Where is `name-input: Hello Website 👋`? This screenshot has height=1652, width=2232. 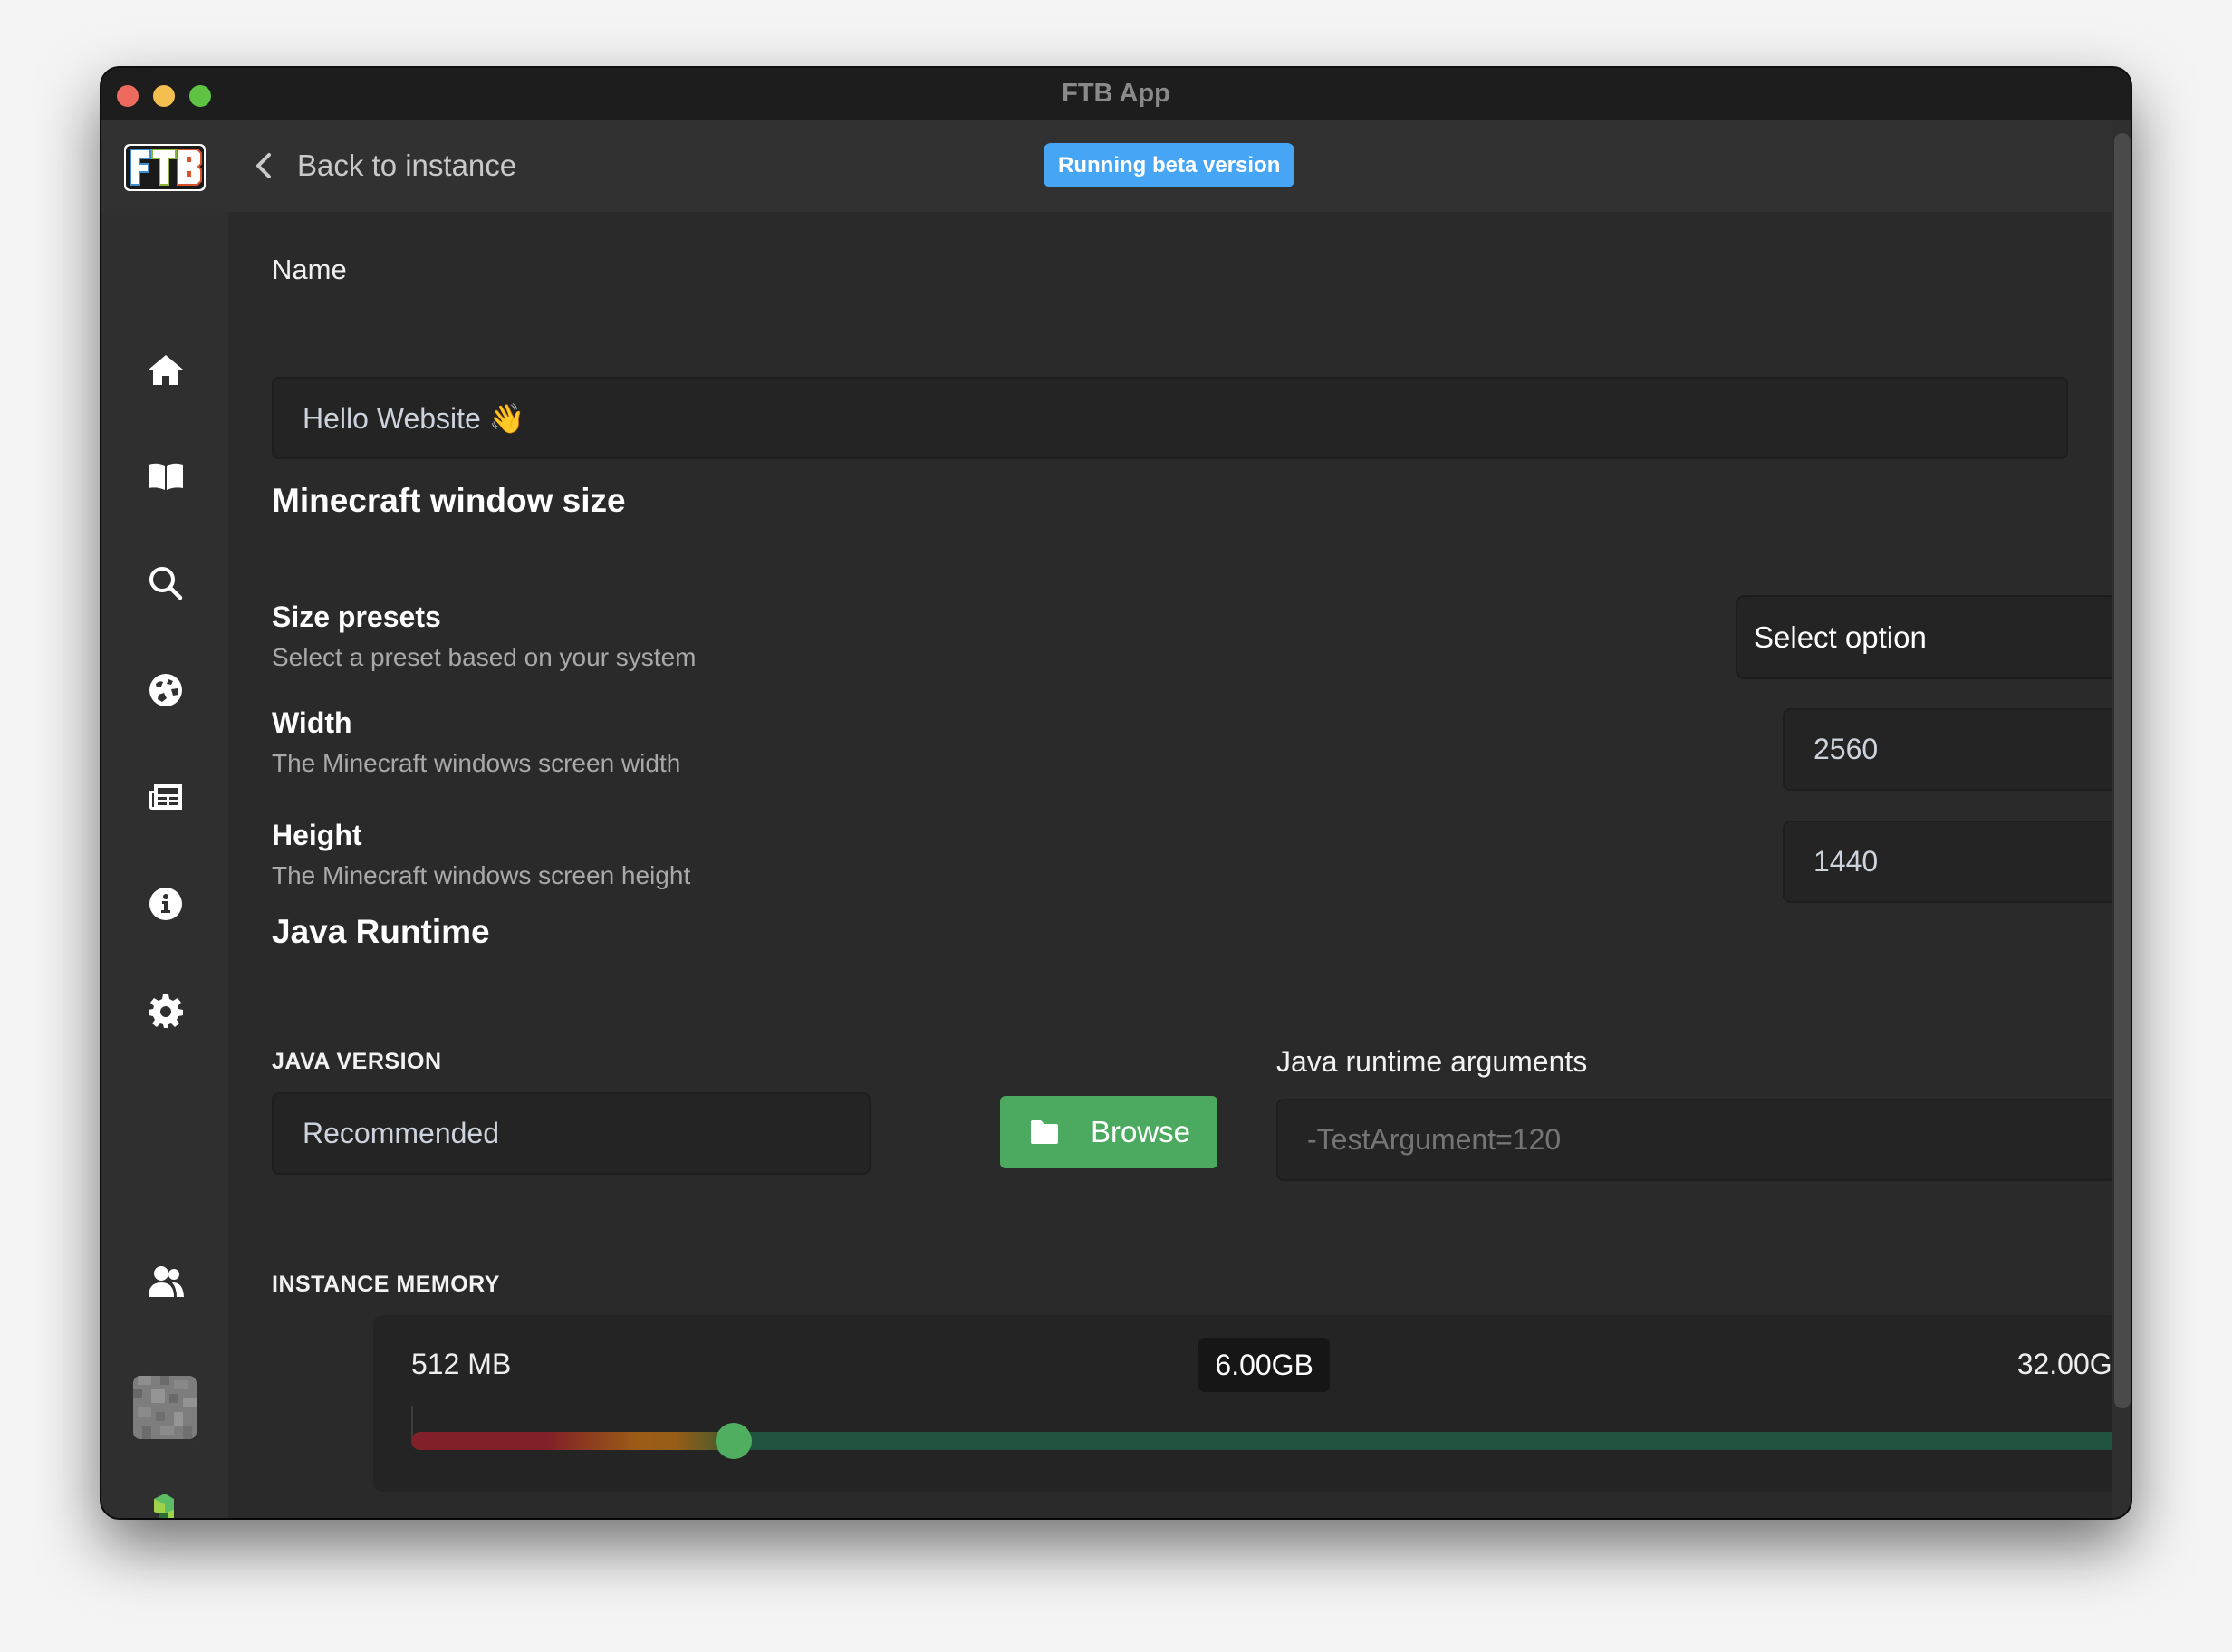
name-input: Hello Website 👋 is located at coordinates (1170, 418).